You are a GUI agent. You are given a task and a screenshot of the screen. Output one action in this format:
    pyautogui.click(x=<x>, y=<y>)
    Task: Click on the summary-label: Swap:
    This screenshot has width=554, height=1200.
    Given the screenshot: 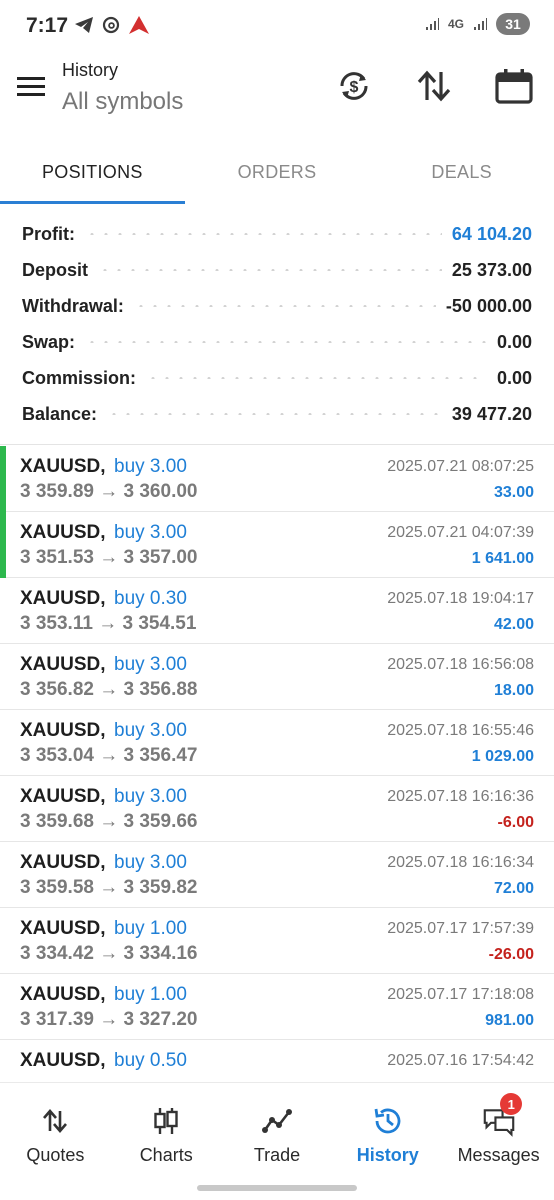 What is the action you would take?
    pyautogui.click(x=49, y=341)
    